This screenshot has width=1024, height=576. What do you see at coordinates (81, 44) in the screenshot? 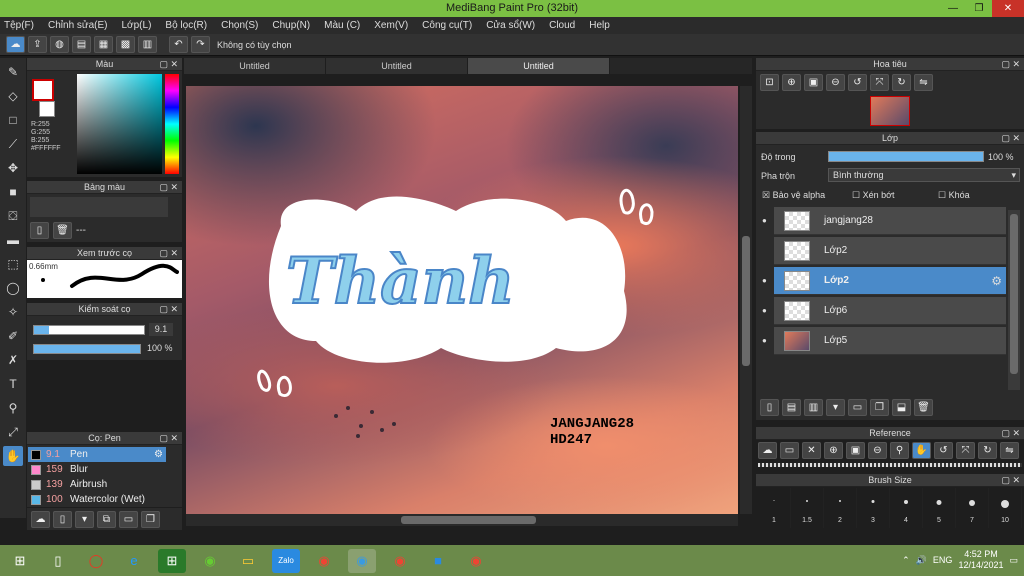
I see `page-icon: ▤` at bounding box center [81, 44].